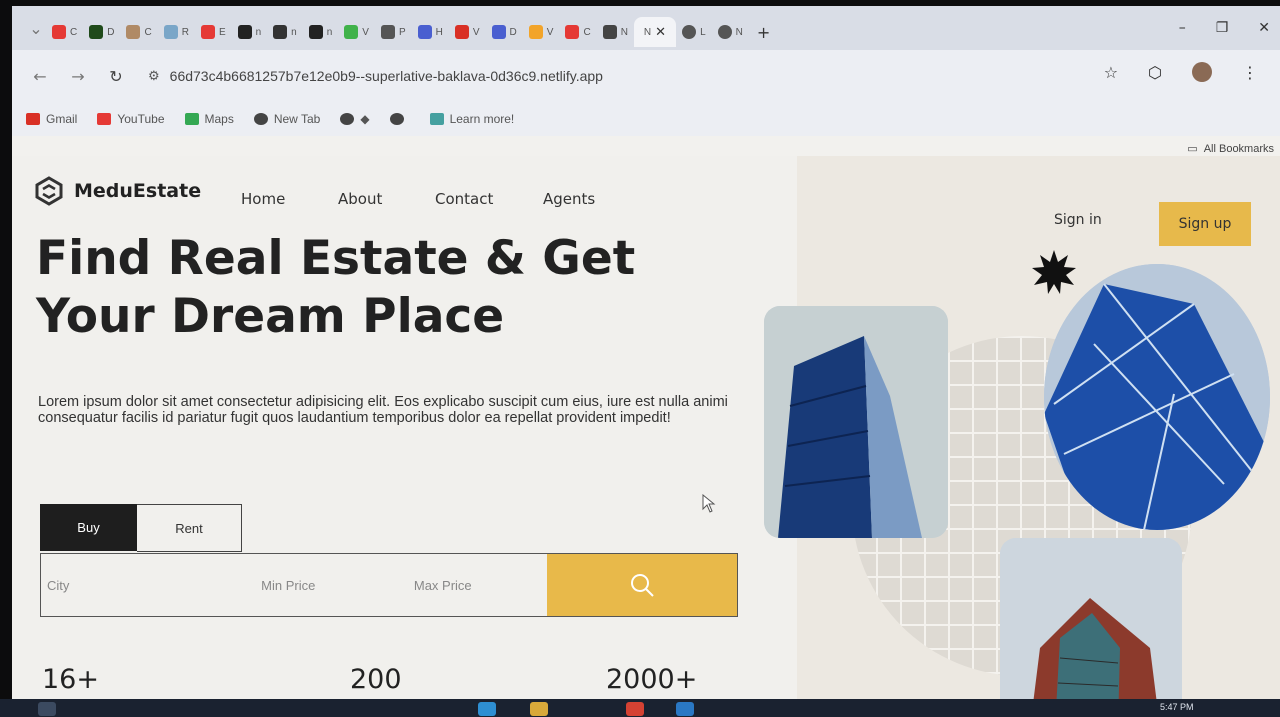 The width and height of the screenshot is (1280, 717). What do you see at coordinates (36, 28) in the screenshot?
I see `tab-search-icon: ⌄` at bounding box center [36, 28].